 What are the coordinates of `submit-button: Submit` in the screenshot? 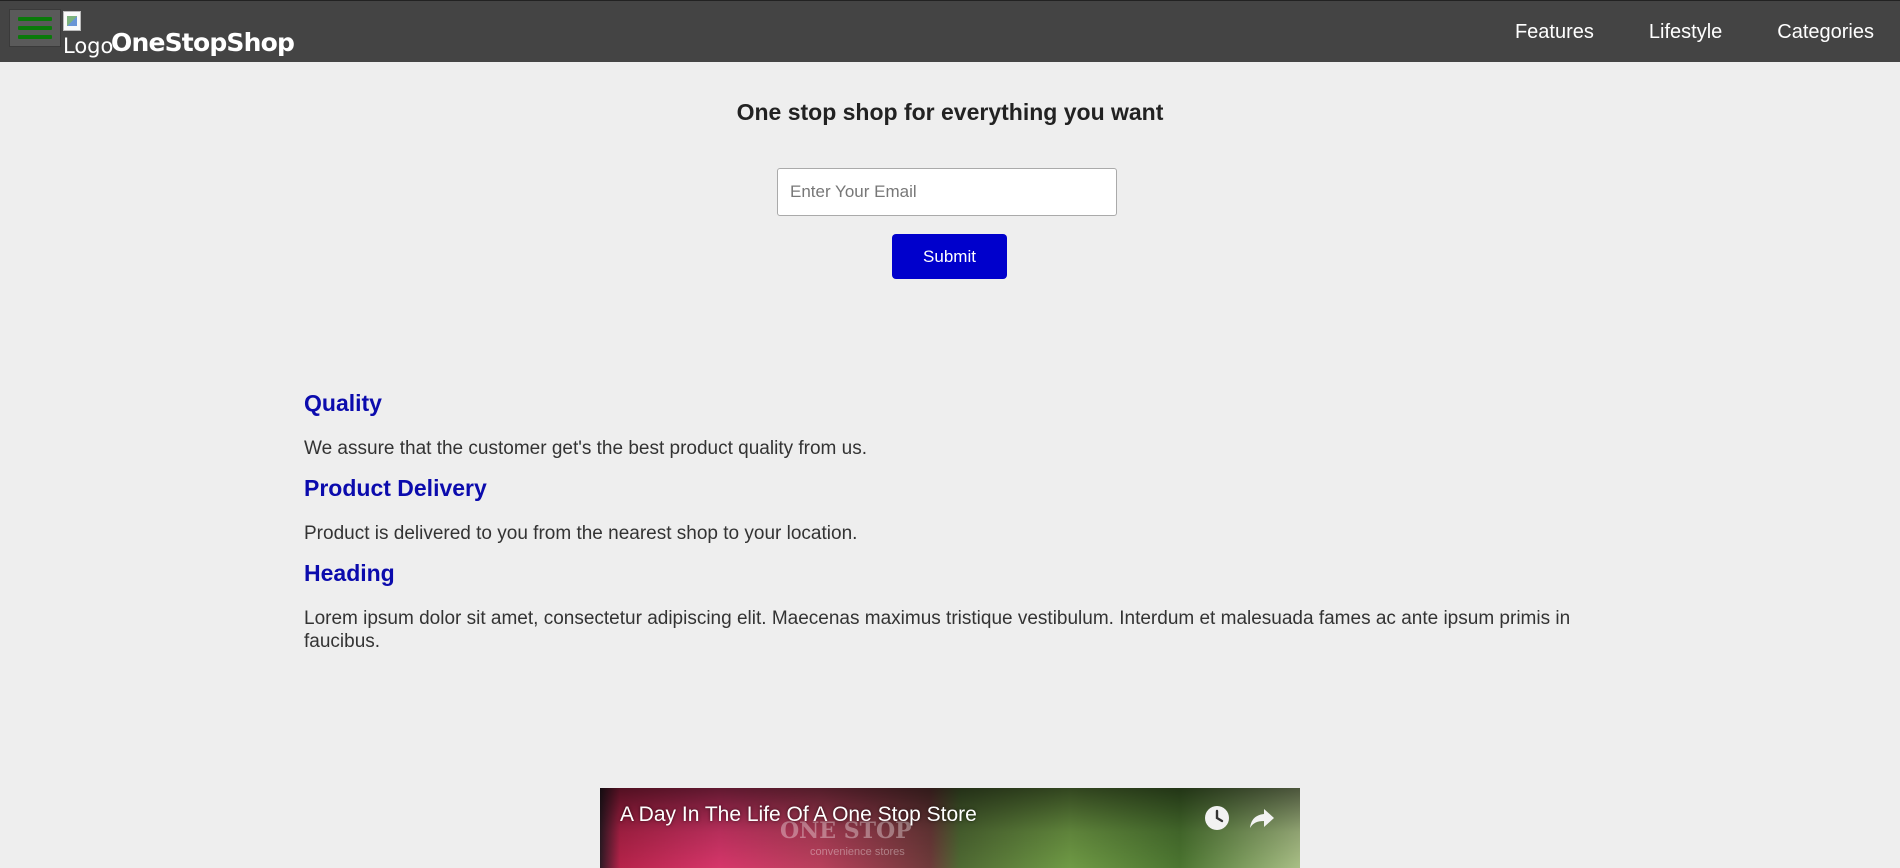 It's located at (949, 256).